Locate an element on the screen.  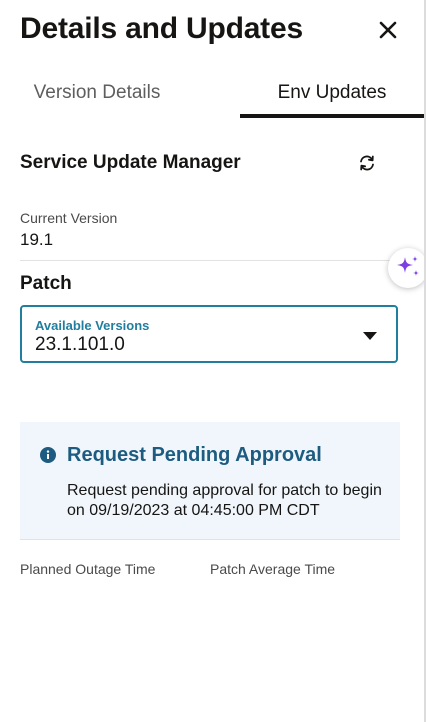
close-icon is located at coordinates (388, 30).